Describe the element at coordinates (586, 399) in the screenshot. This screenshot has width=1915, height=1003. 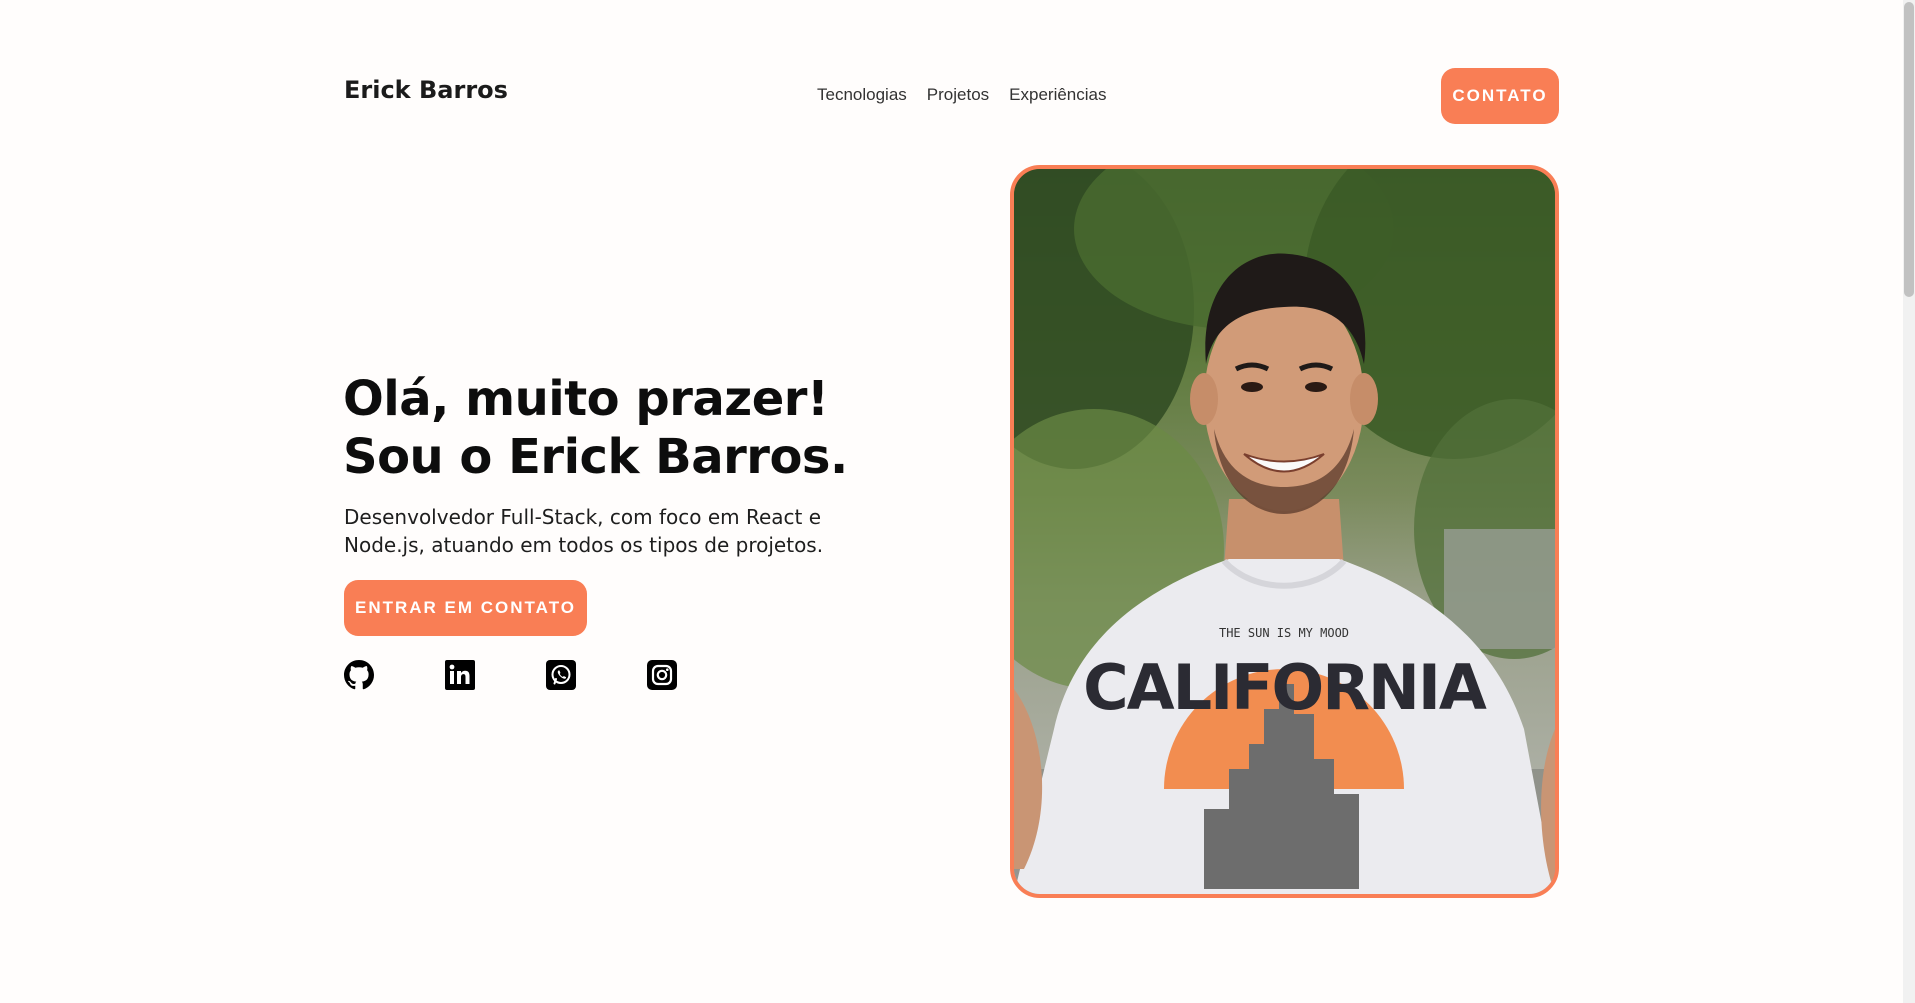
I see `hero-title-line-1: Olá, muito prazer!` at that location.